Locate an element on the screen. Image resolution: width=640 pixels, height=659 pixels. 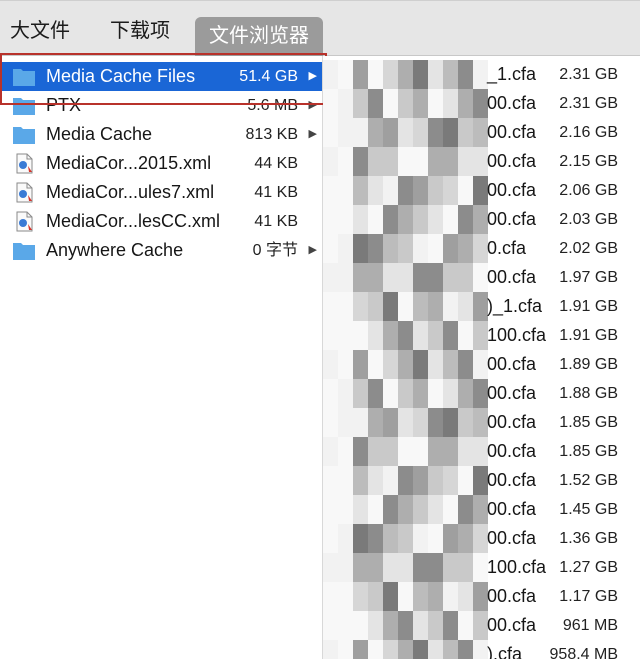
file-list-item: 00.cfa 2.06 GB is located at coordinates (481, 190).